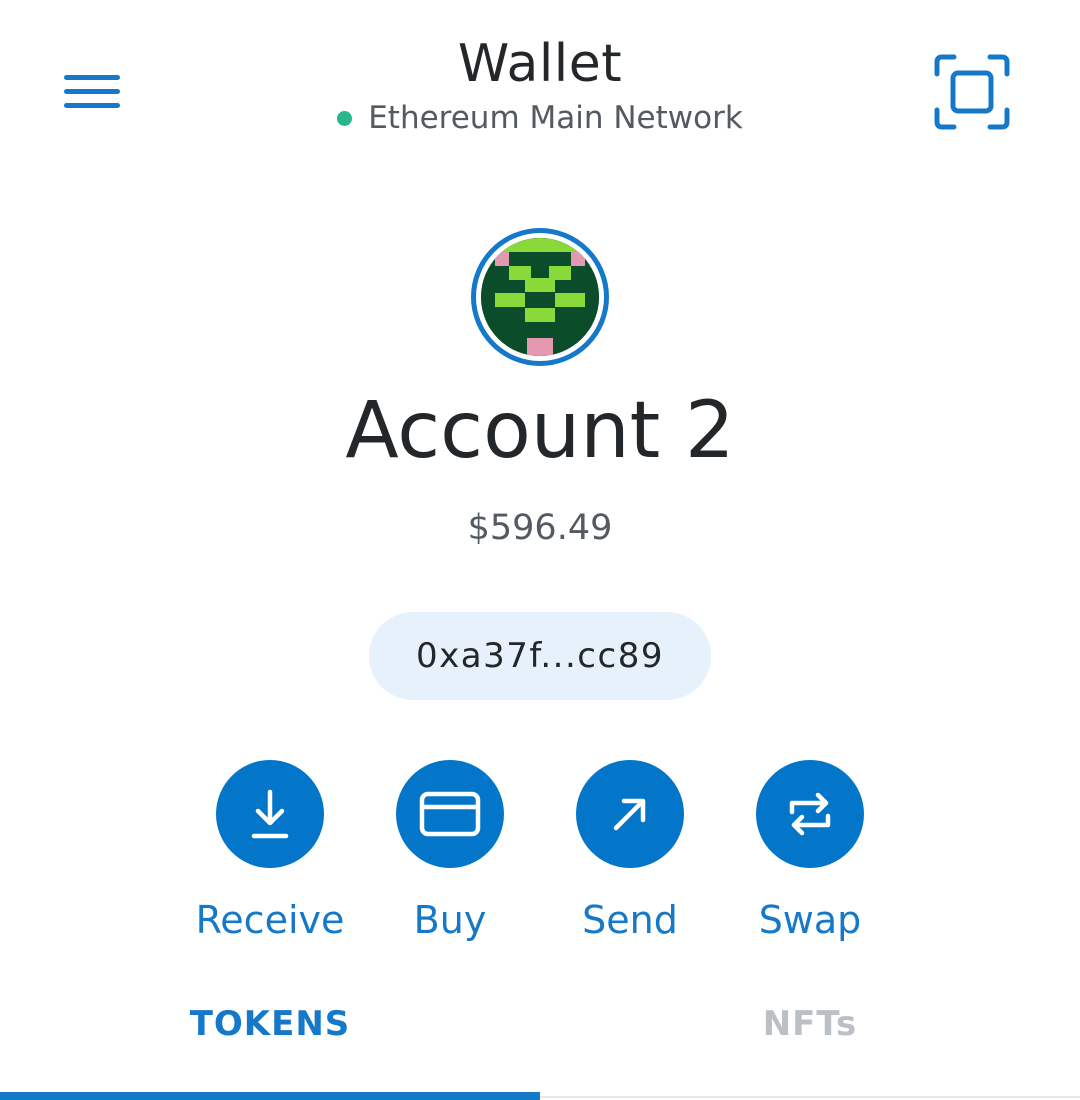  I want to click on buy-button: Buy, so click(450, 851).